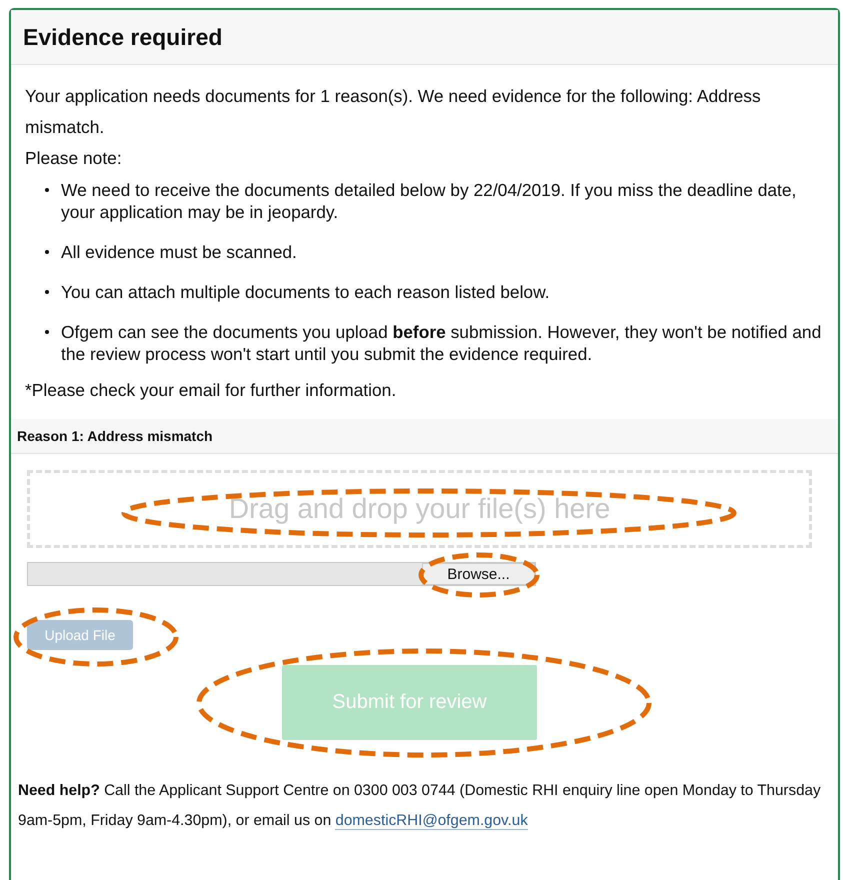 The height and width of the screenshot is (880, 843). What do you see at coordinates (429, 201) in the screenshot?
I see `note-text: We need to receive the documents detailed below by 22/04/2019. If you miss the deadline date, your application may be in jeopardy.` at bounding box center [429, 201].